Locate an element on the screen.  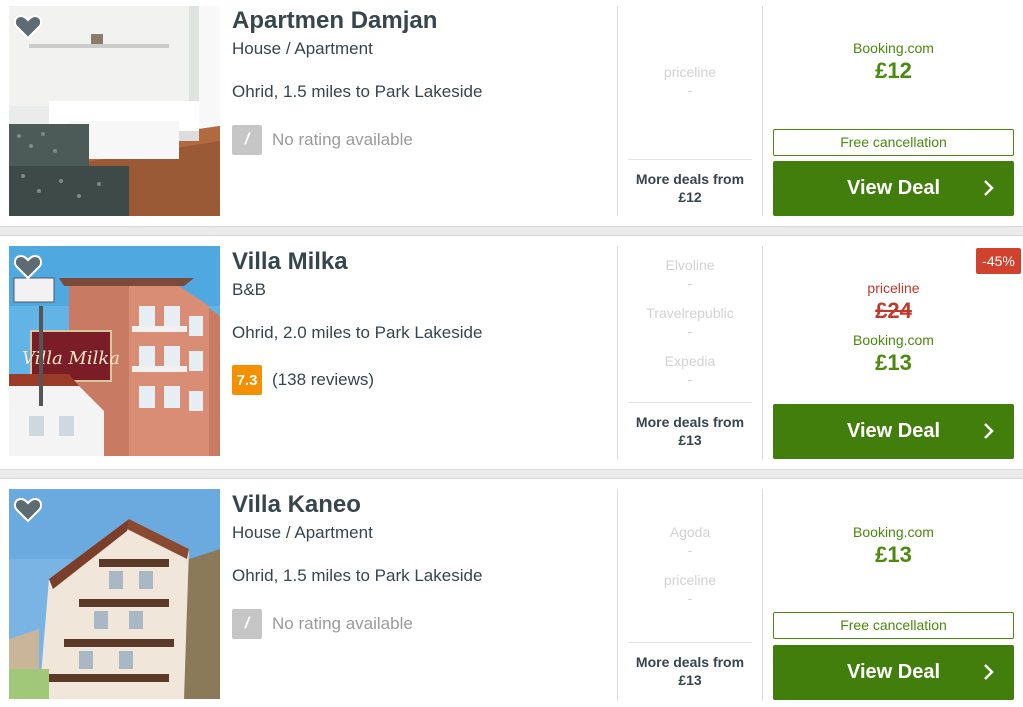
other-deals: priceline - is located at coordinates (690, 87).